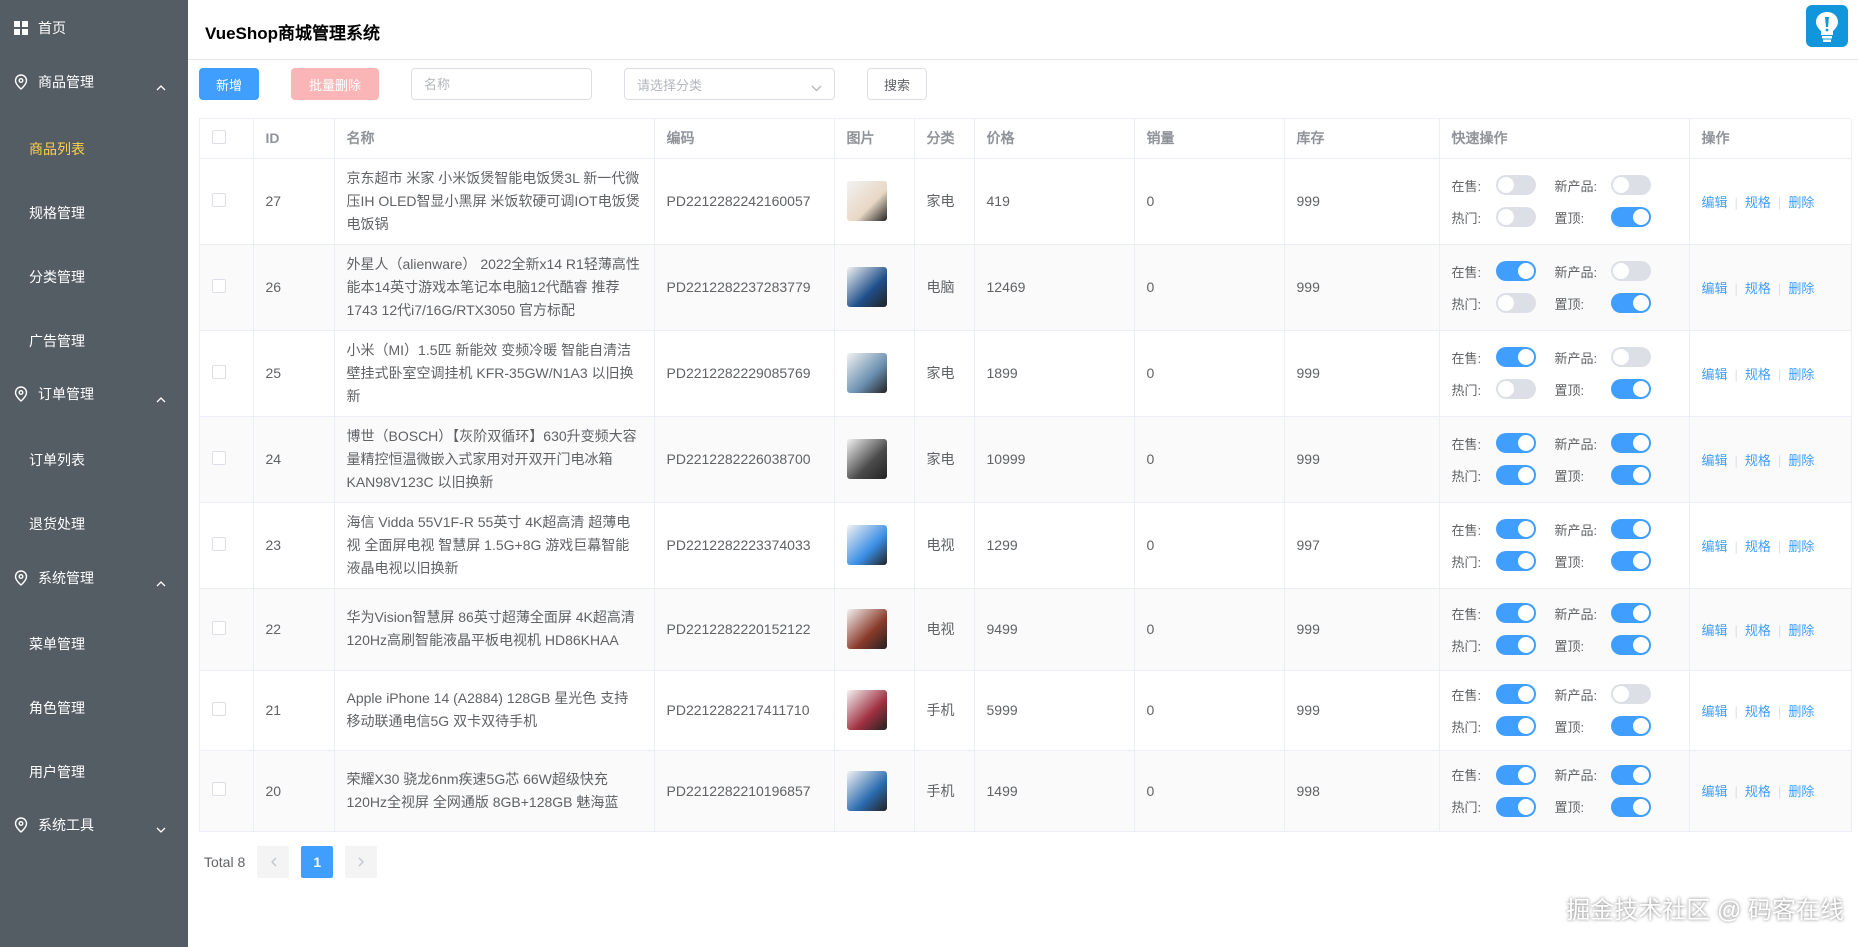 This screenshot has height=947, width=1858. I want to click on lightbulb-icon, so click(1827, 26).